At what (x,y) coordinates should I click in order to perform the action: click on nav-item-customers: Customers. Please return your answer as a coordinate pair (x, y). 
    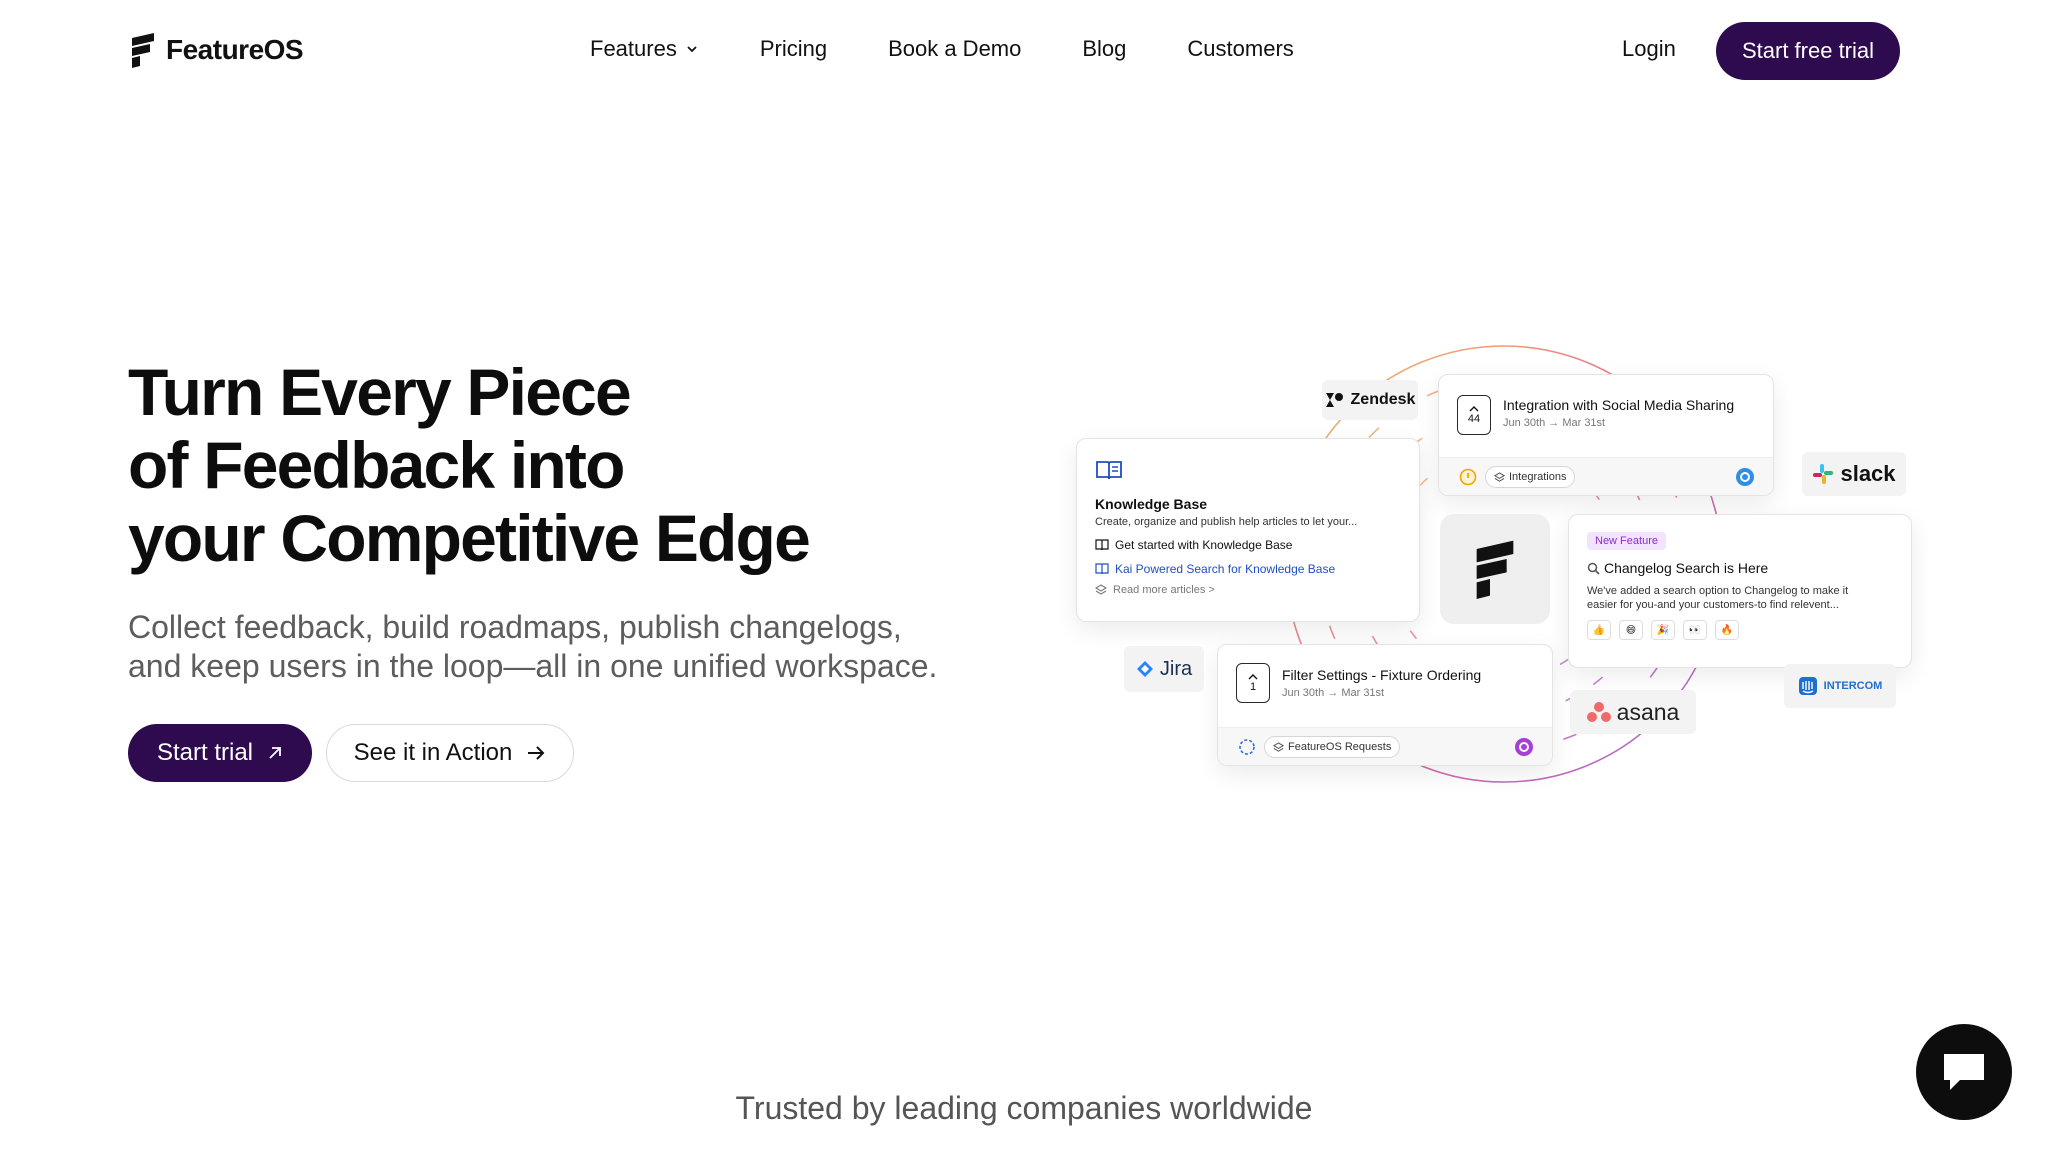
    Looking at the image, I should click on (1240, 49).